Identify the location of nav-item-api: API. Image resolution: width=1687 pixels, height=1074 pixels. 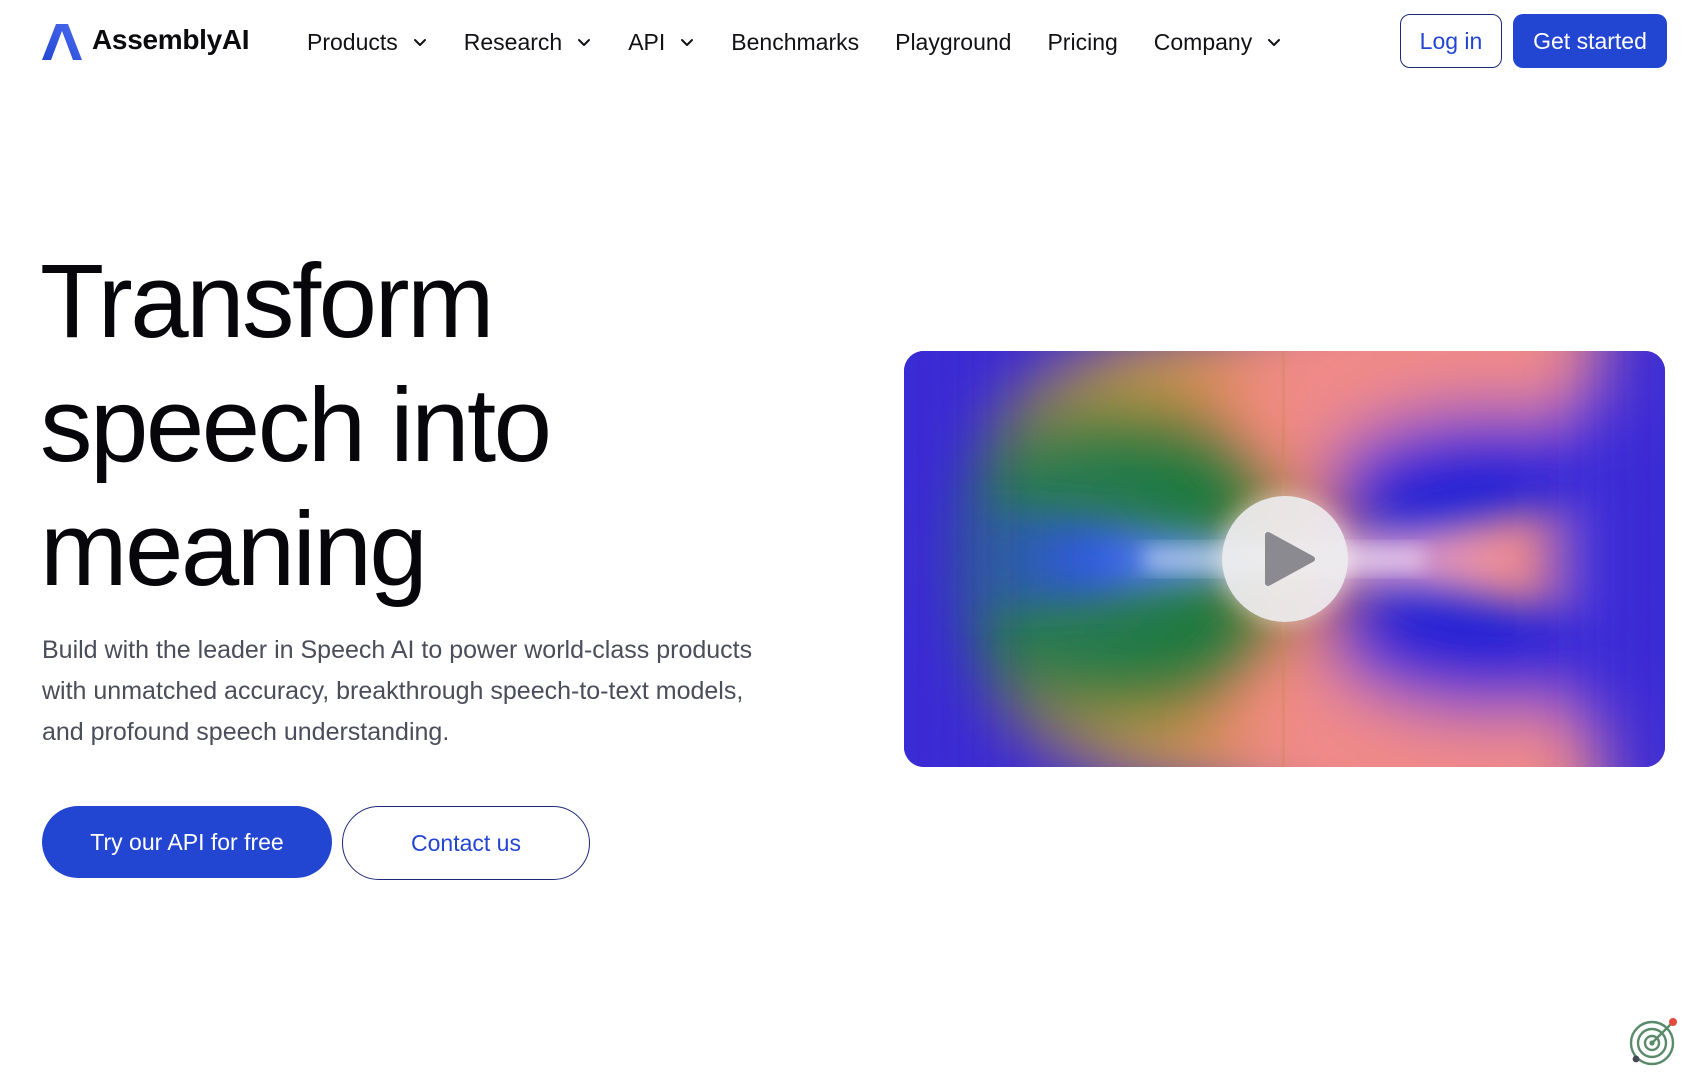
(661, 42).